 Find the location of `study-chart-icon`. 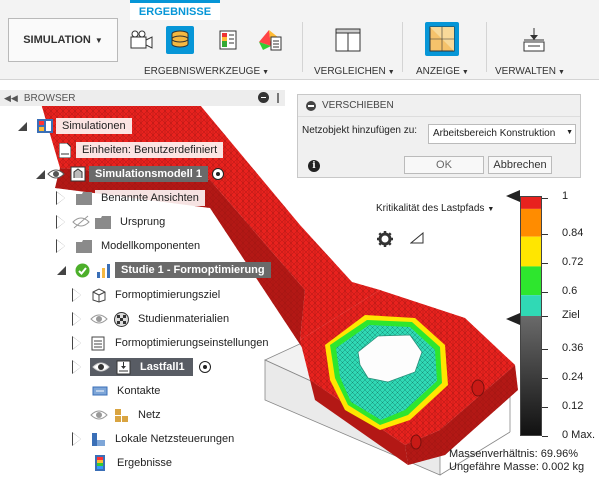

study-chart-icon is located at coordinates (104, 270).